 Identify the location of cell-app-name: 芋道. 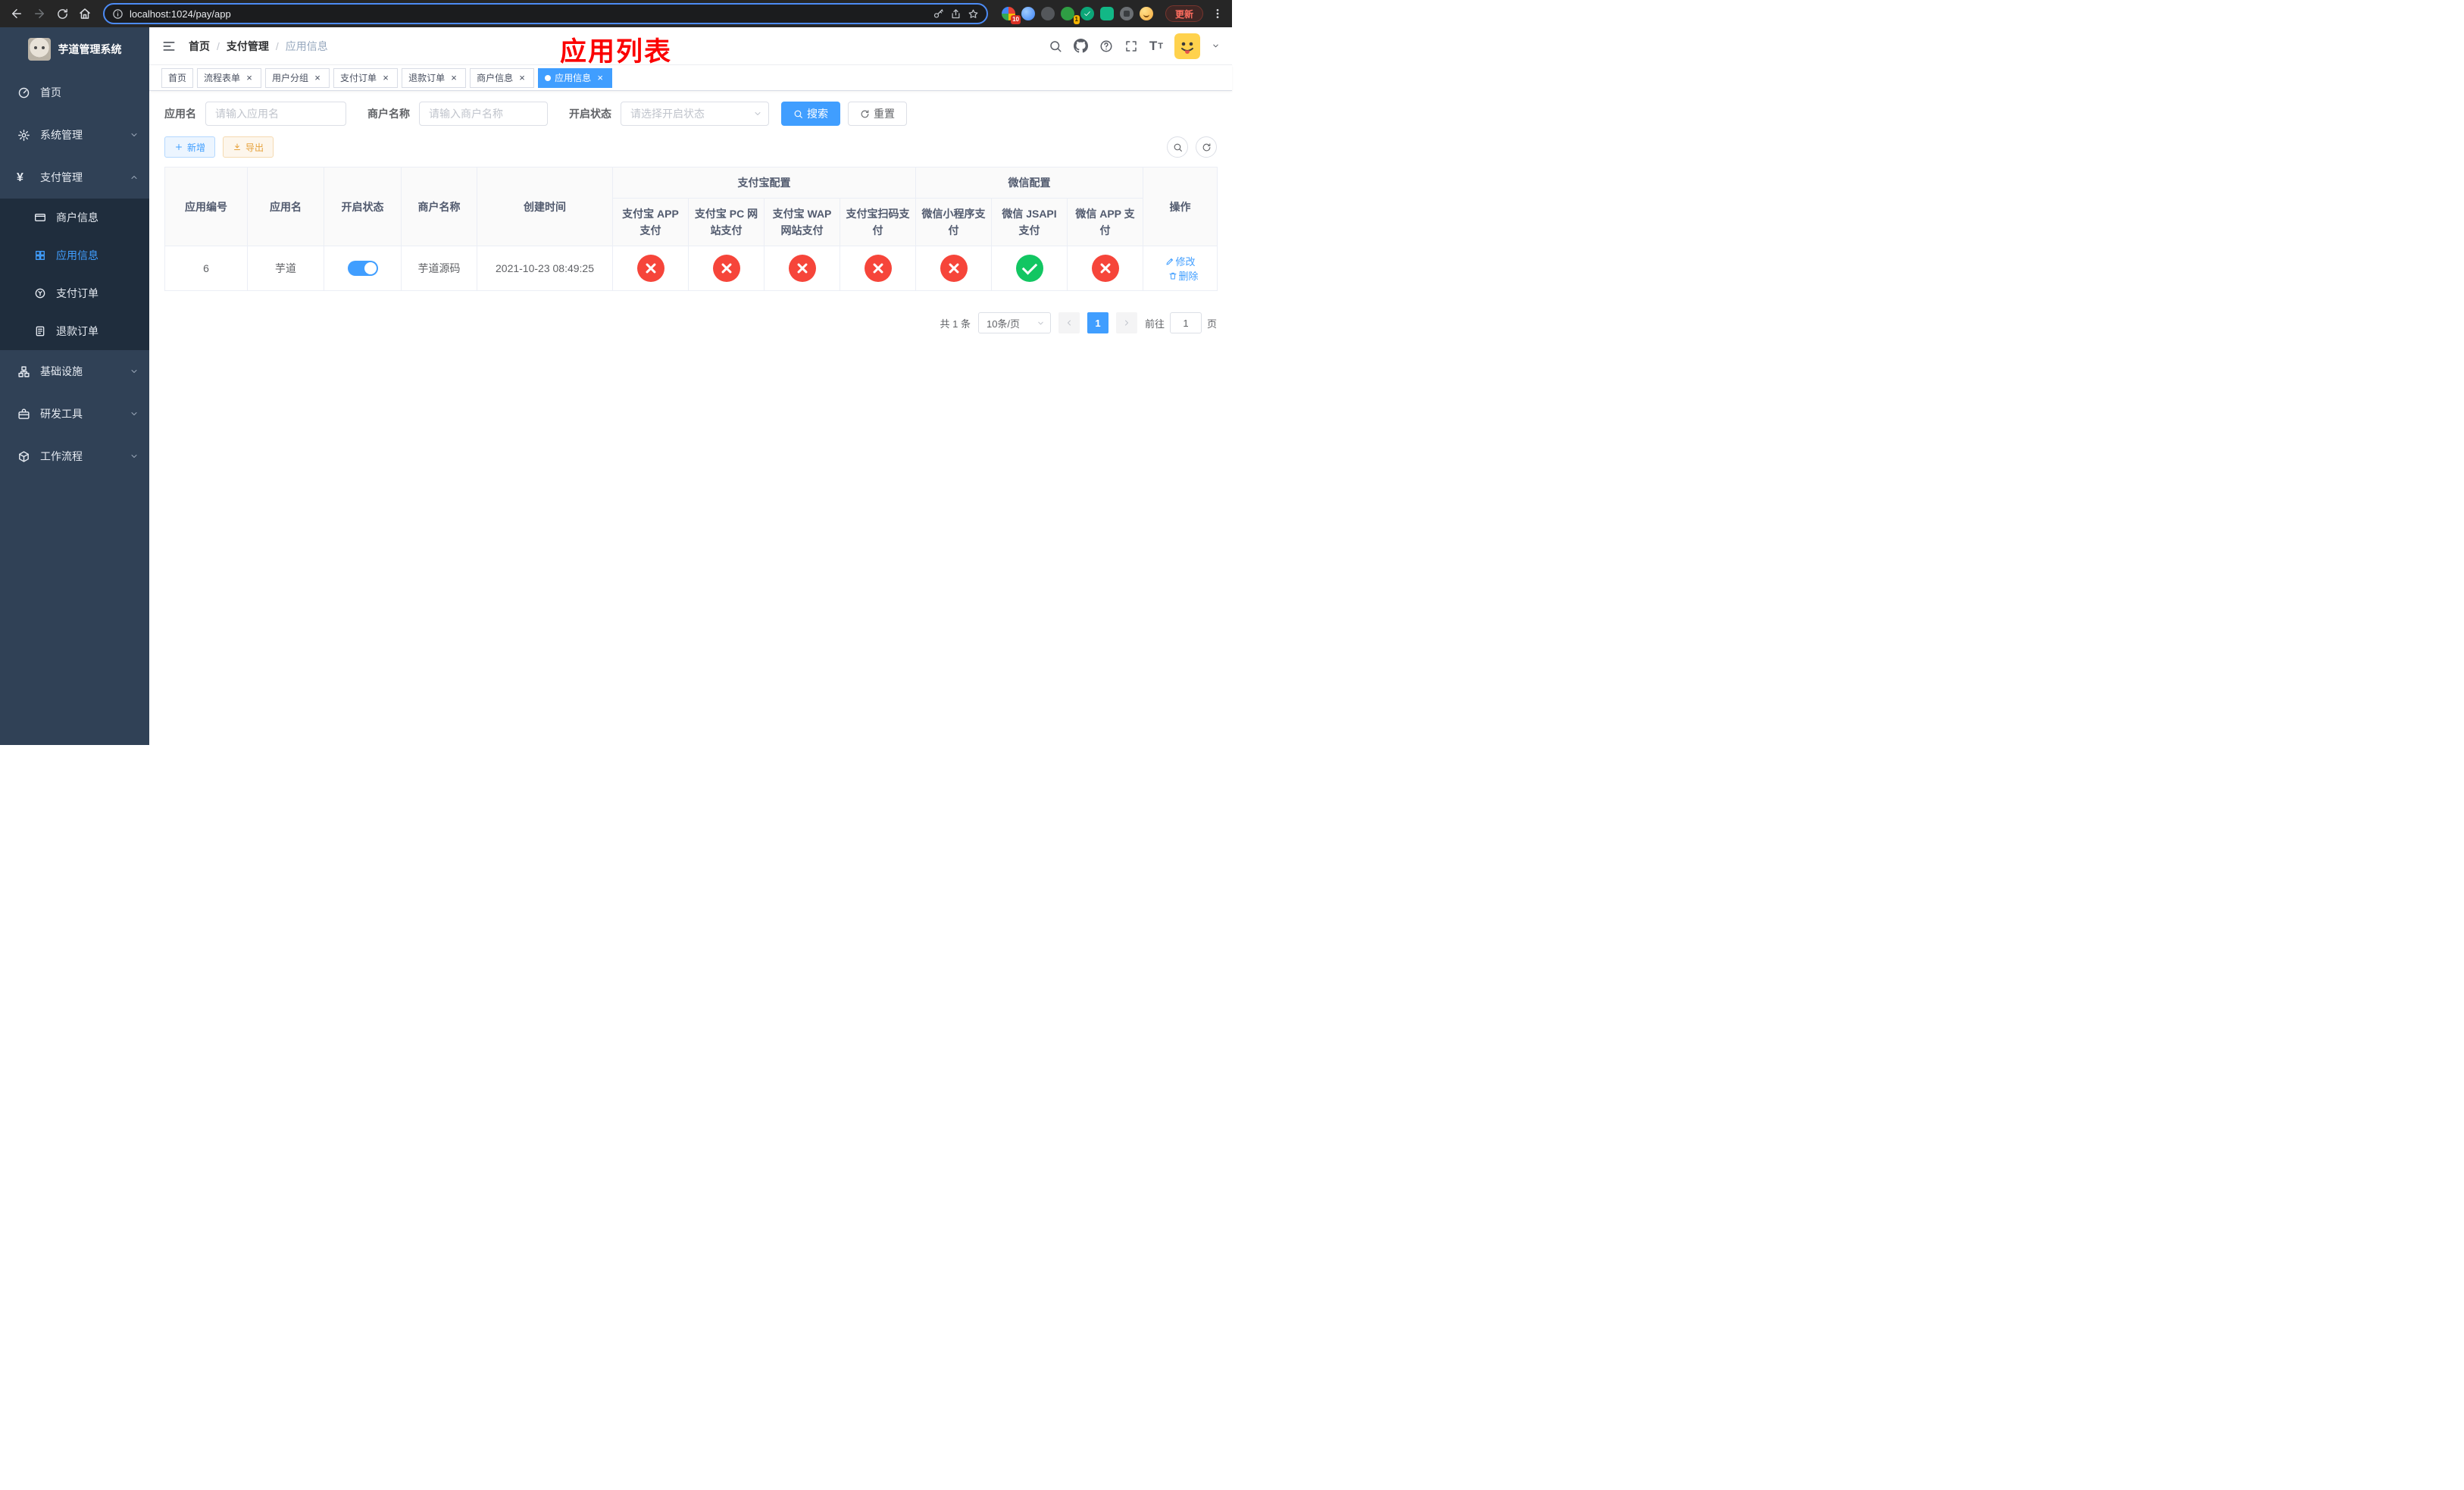
(285, 268).